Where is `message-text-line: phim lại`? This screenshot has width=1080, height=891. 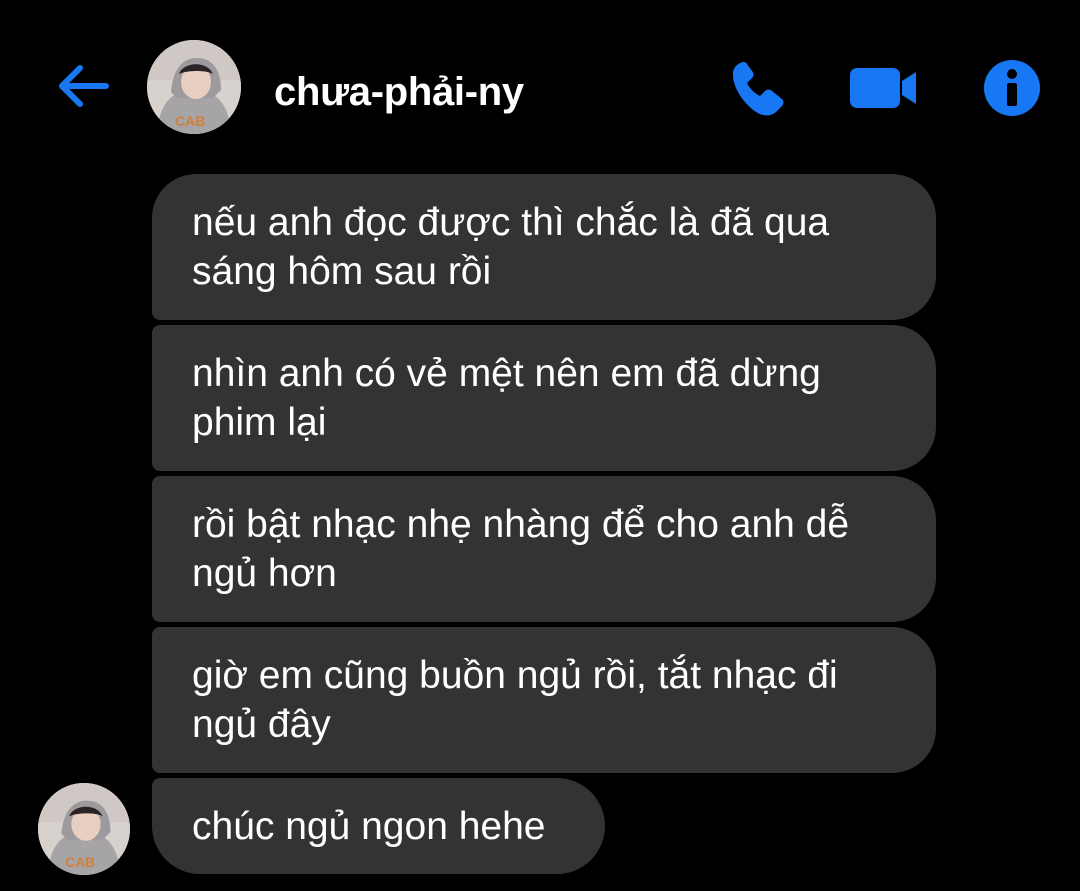 message-text-line: phim lại is located at coordinates (259, 422).